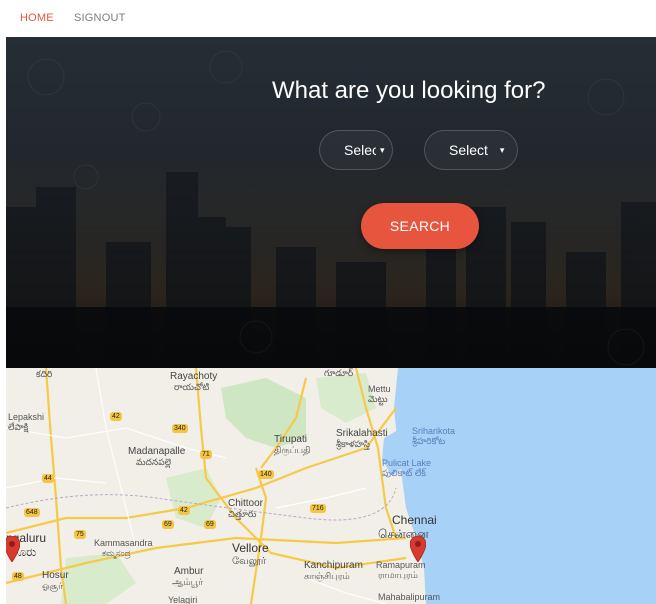  I want to click on highway-shield: 340, so click(180, 428).